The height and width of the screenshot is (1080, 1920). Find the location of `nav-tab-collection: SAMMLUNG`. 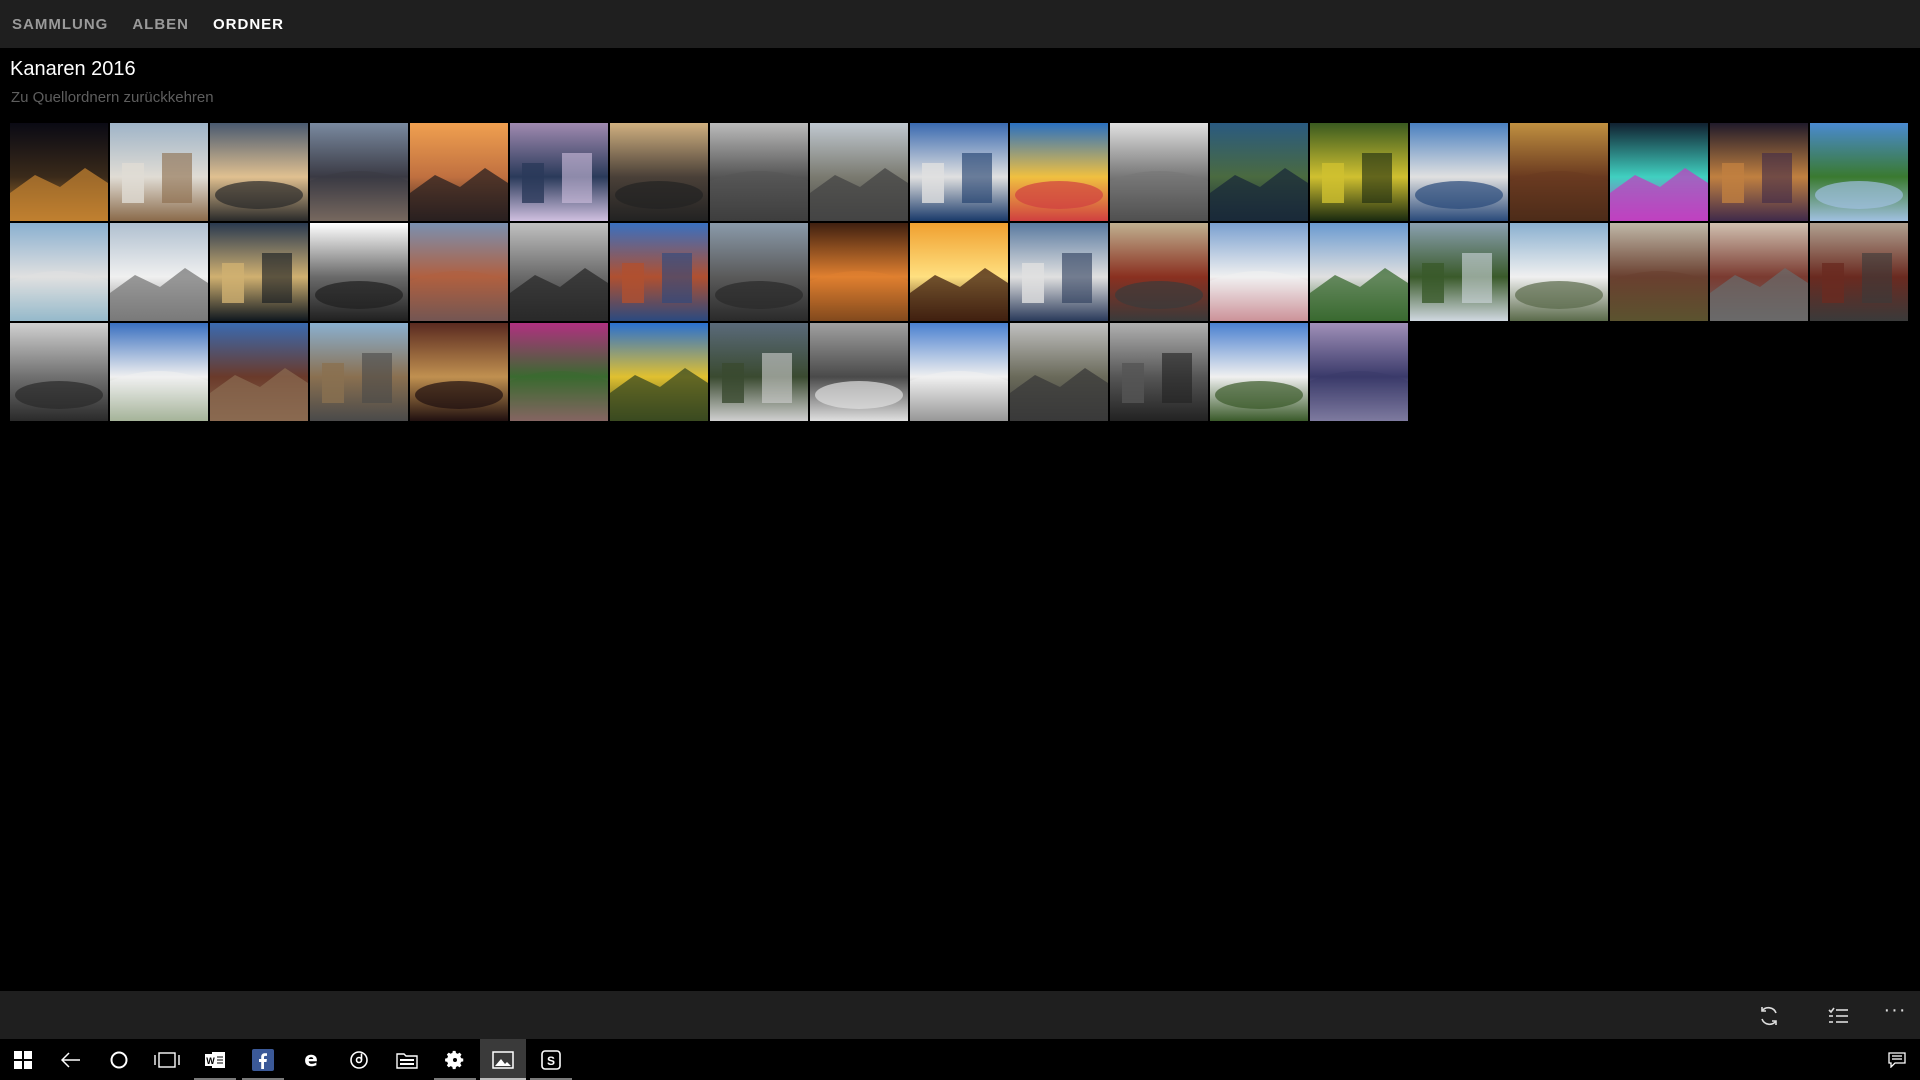

nav-tab-collection: SAMMLUNG is located at coordinates (60, 24).